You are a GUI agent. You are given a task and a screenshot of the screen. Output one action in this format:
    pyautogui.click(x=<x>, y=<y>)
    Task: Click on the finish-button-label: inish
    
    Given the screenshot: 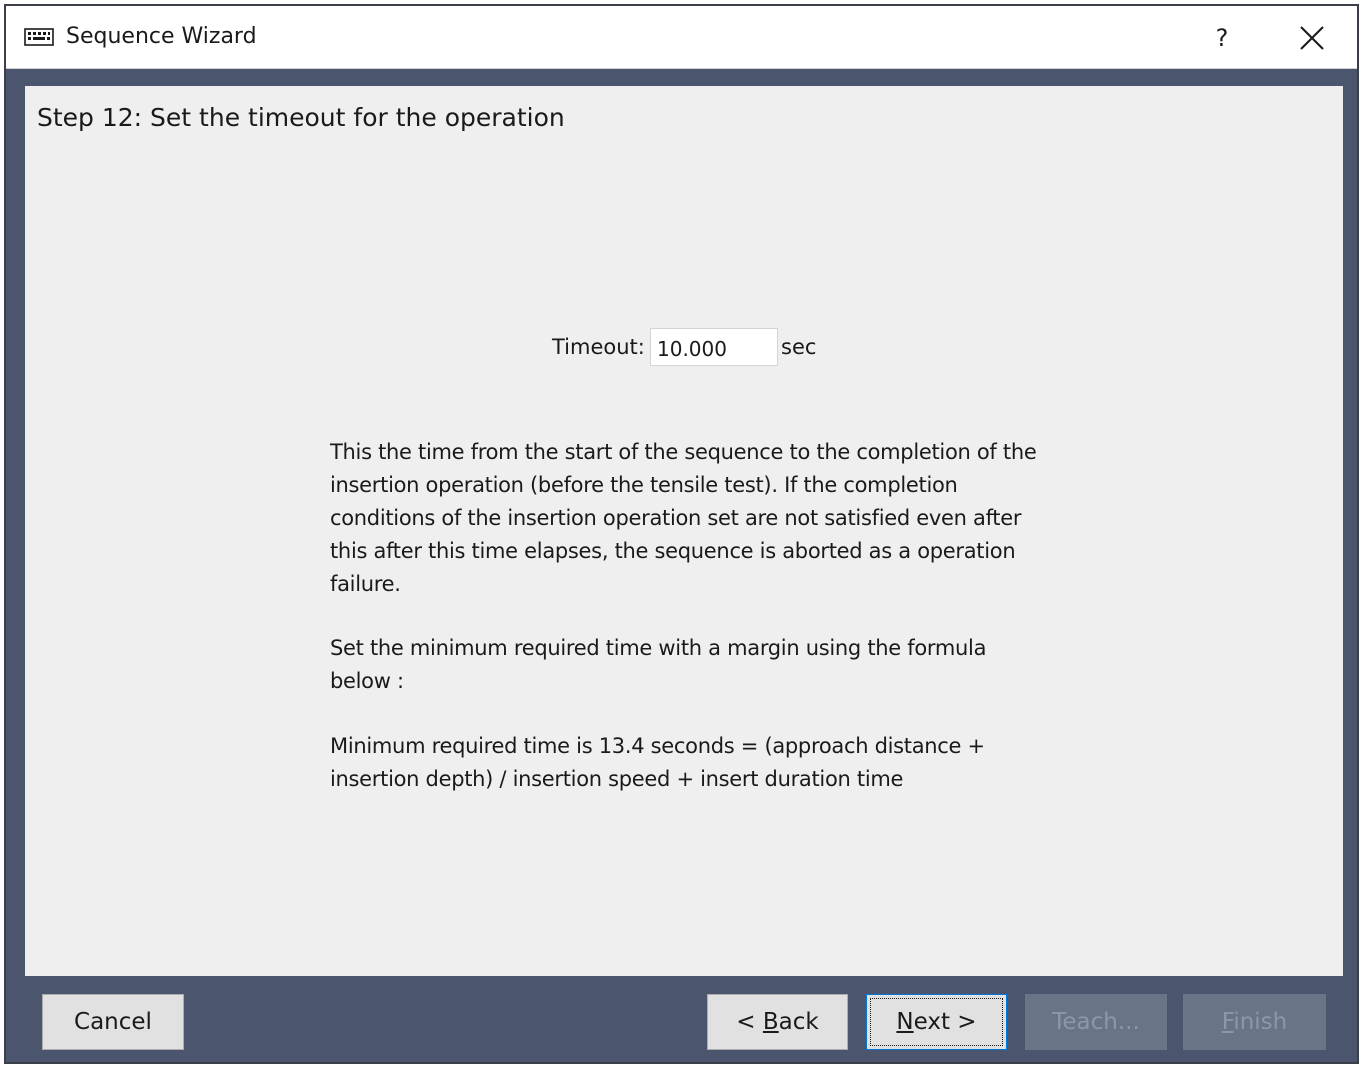 What is the action you would take?
    pyautogui.click(x=1260, y=1022)
    